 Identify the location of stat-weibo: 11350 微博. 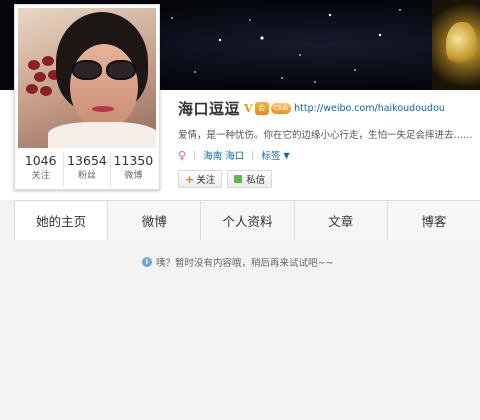
(132, 170).